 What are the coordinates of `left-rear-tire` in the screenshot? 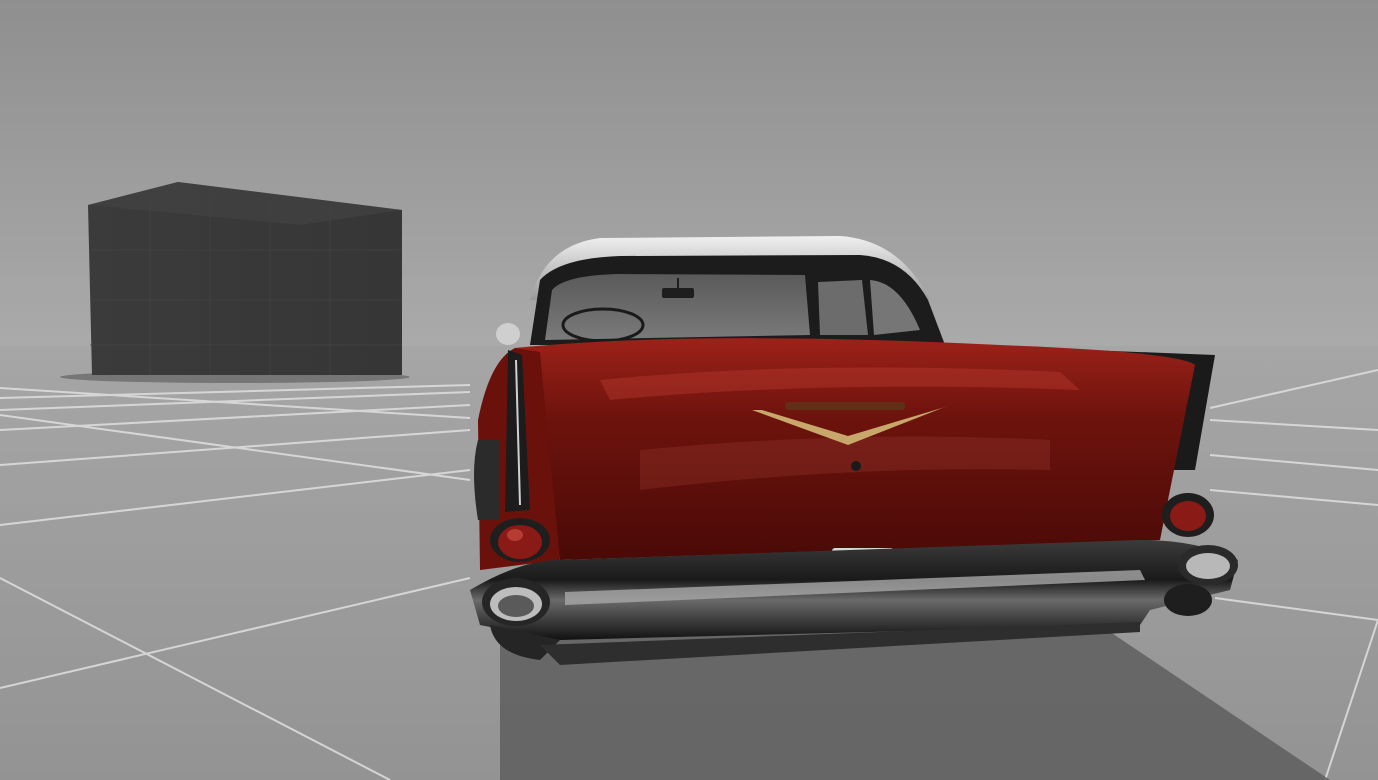 It's located at (487, 480).